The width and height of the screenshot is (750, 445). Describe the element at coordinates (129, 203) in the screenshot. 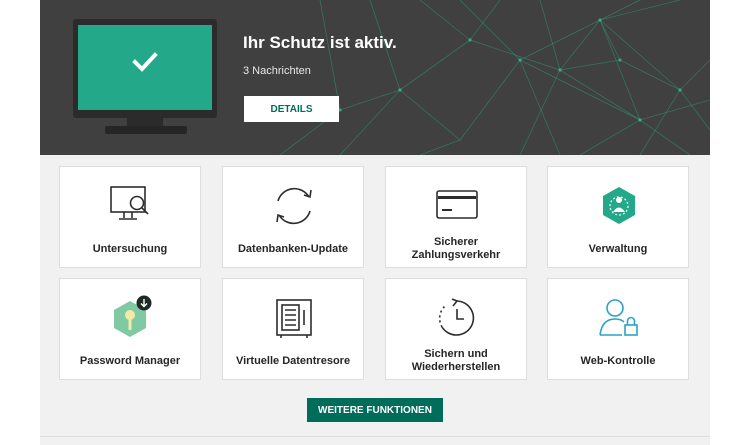

I see `monitor-magnifier-icon` at that location.